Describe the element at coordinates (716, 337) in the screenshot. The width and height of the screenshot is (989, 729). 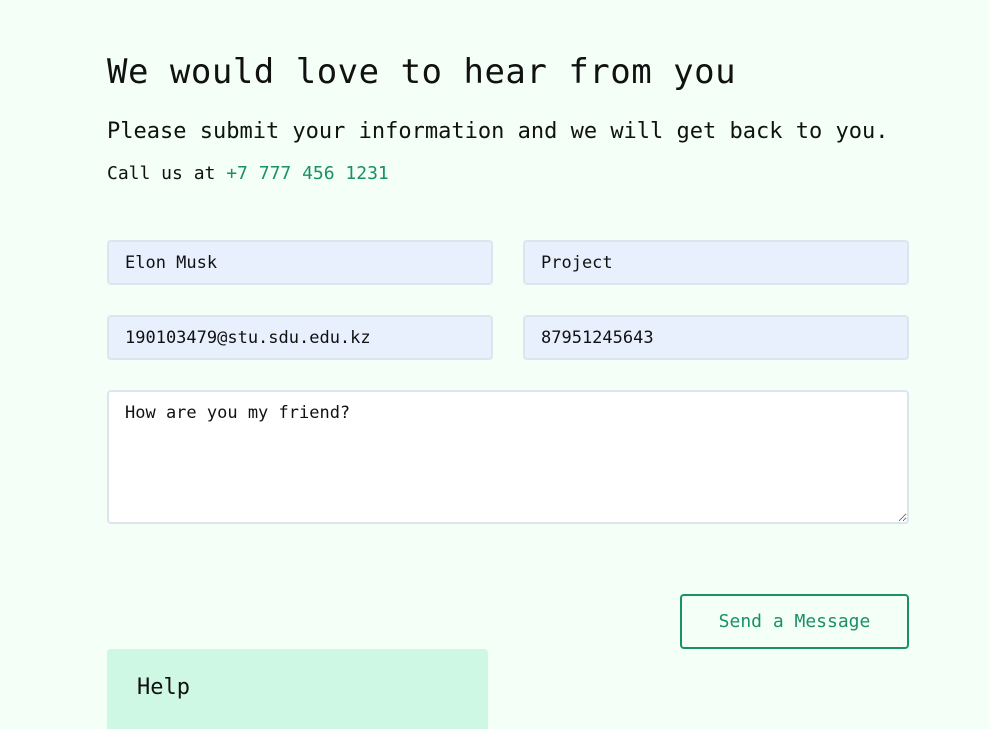
I see `phone-field` at that location.